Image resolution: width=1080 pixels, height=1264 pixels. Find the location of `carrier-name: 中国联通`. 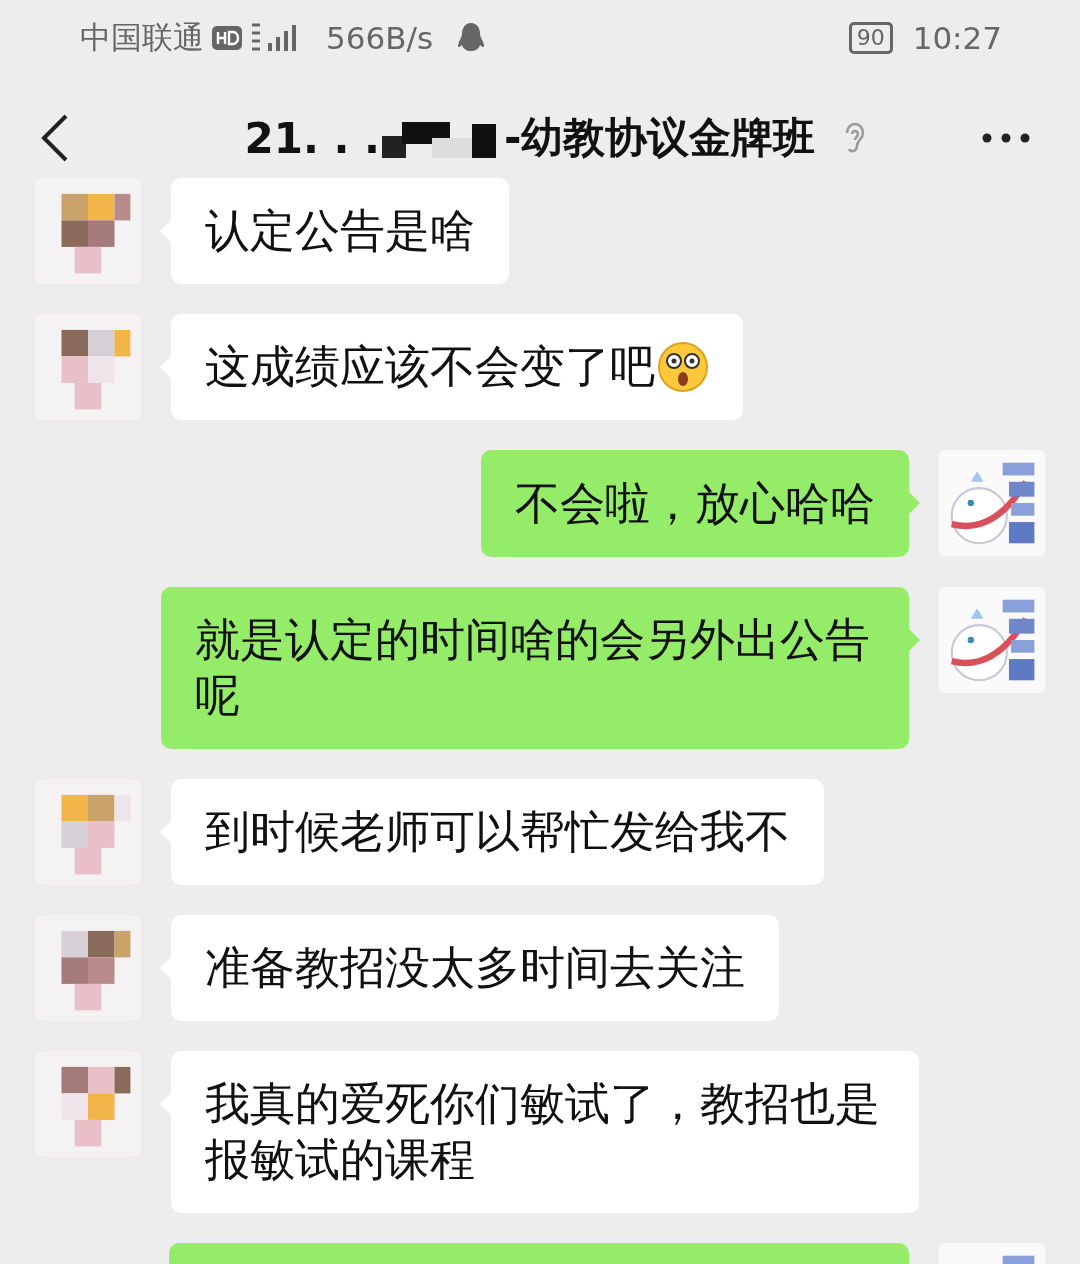

carrier-name: 中国联通 is located at coordinates (142, 37).